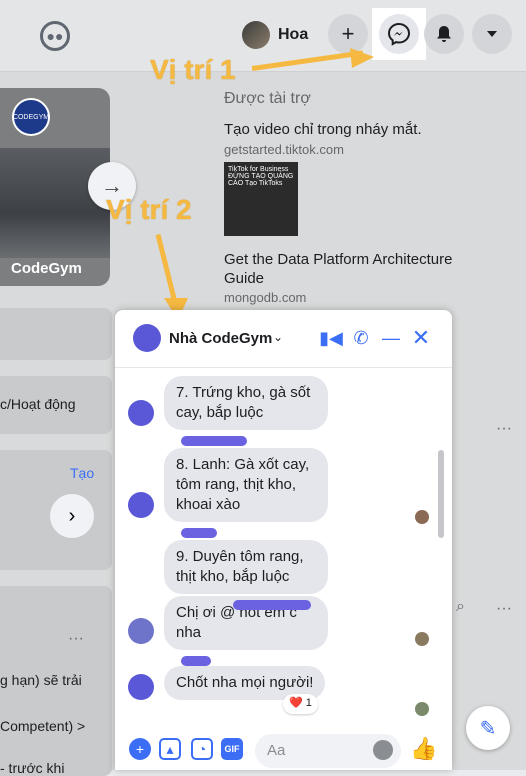 The image size is (526, 776). Describe the element at coordinates (278, 337) in the screenshot. I see `chevron-down-icon: ⌄` at that location.